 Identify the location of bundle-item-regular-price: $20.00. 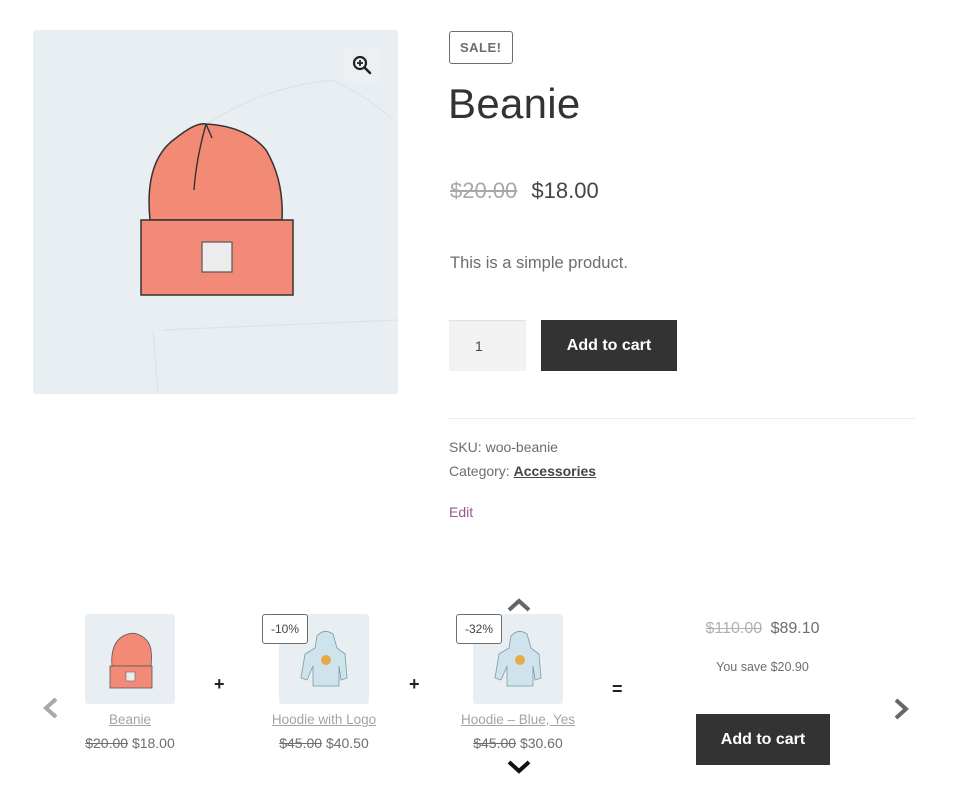
(107, 743).